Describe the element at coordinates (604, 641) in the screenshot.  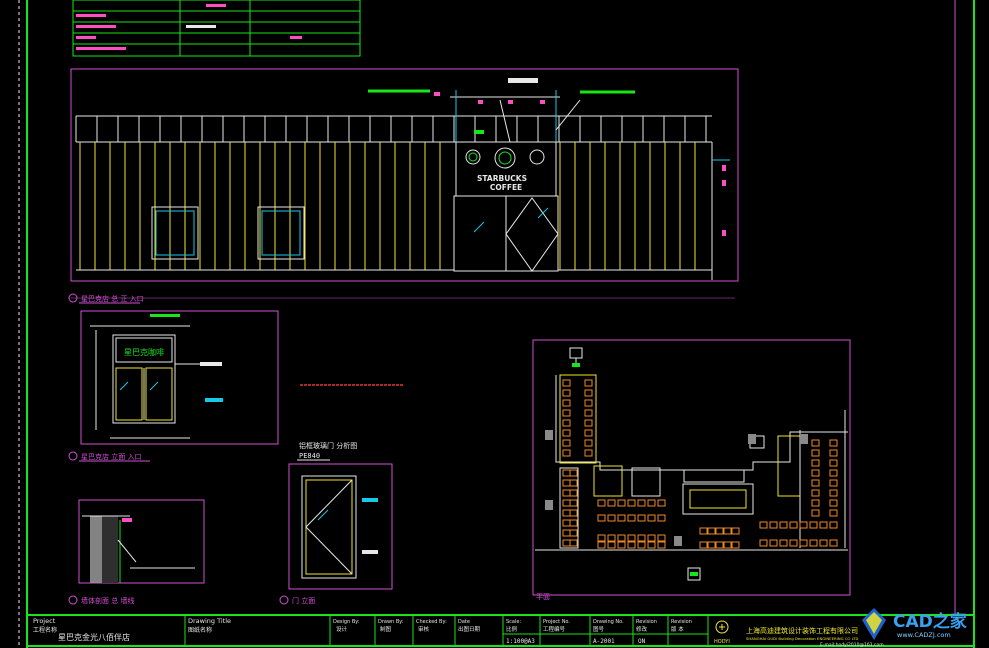
I see `drawing-no-value: A-2001` at that location.